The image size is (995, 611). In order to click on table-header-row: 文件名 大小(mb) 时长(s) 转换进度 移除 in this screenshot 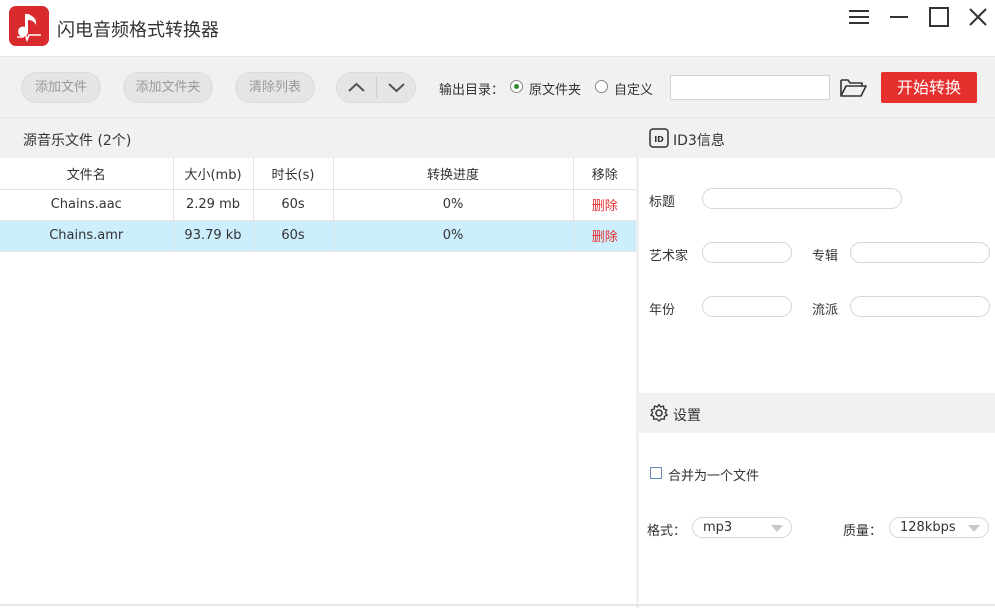, I will do `click(318, 174)`.